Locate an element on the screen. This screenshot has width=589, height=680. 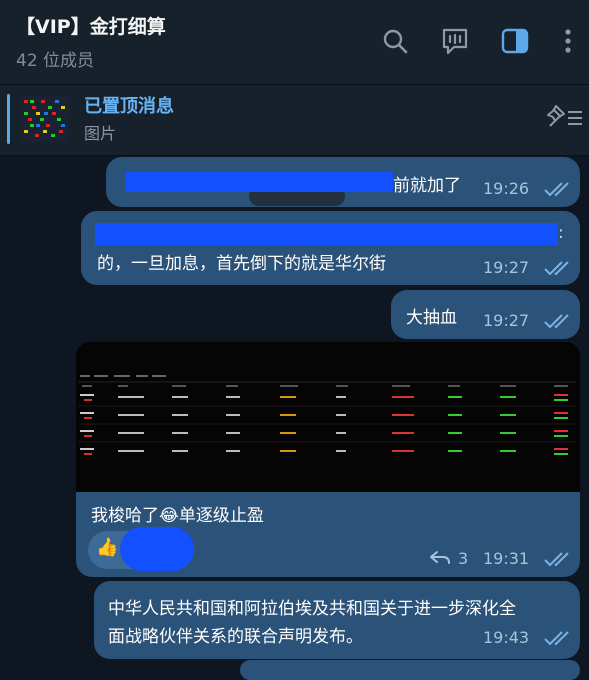
message-text-fragment: : is located at coordinates (561, 233).